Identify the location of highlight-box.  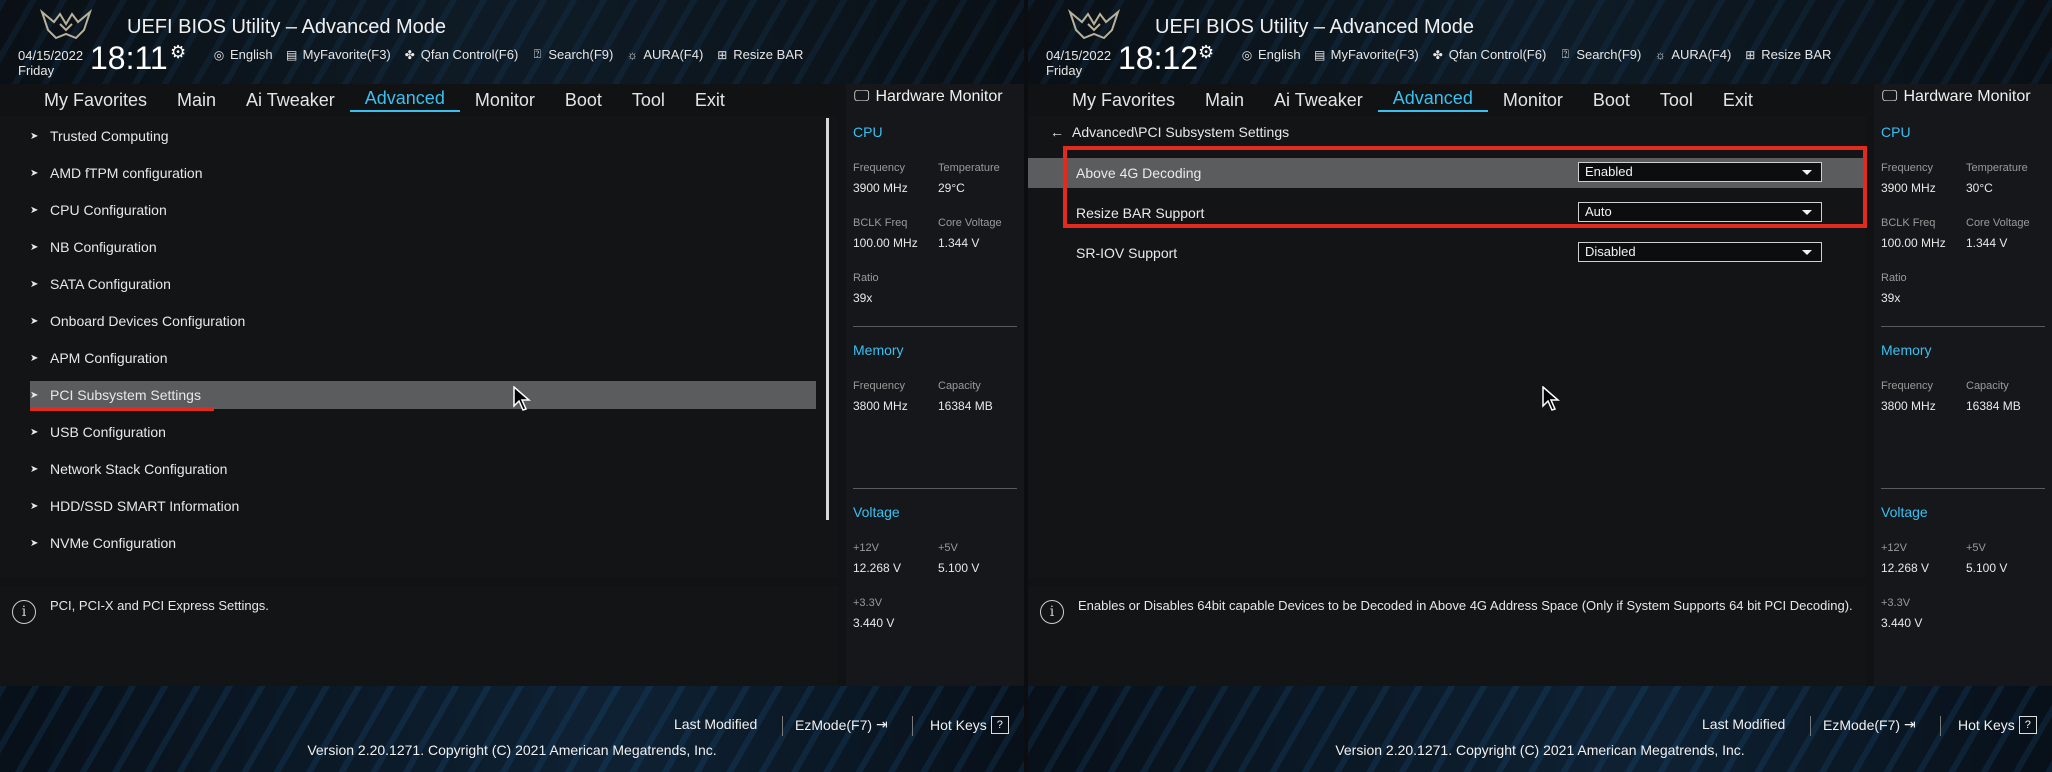
(1465, 187).